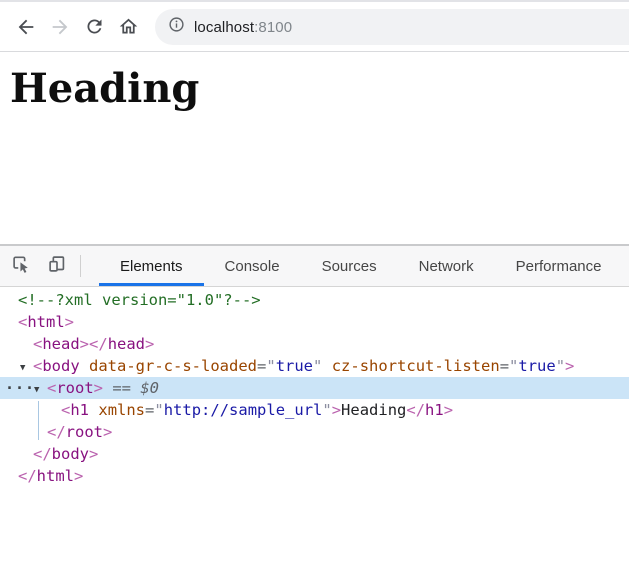  Describe the element at coordinates (314, 476) in the screenshot. I see `tree-node: </html>` at that location.